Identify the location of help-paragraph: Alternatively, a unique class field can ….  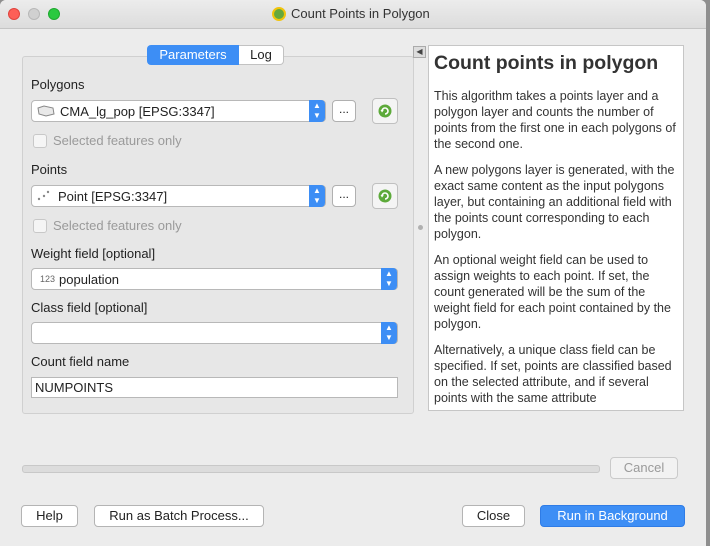
(553, 374).